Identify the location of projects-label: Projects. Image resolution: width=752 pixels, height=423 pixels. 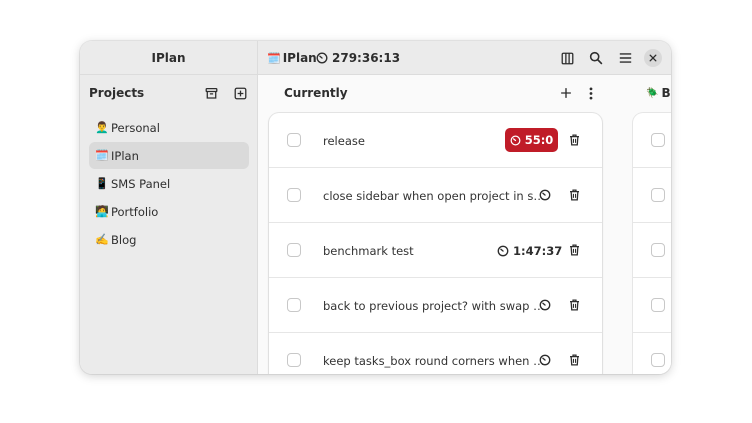
(117, 93).